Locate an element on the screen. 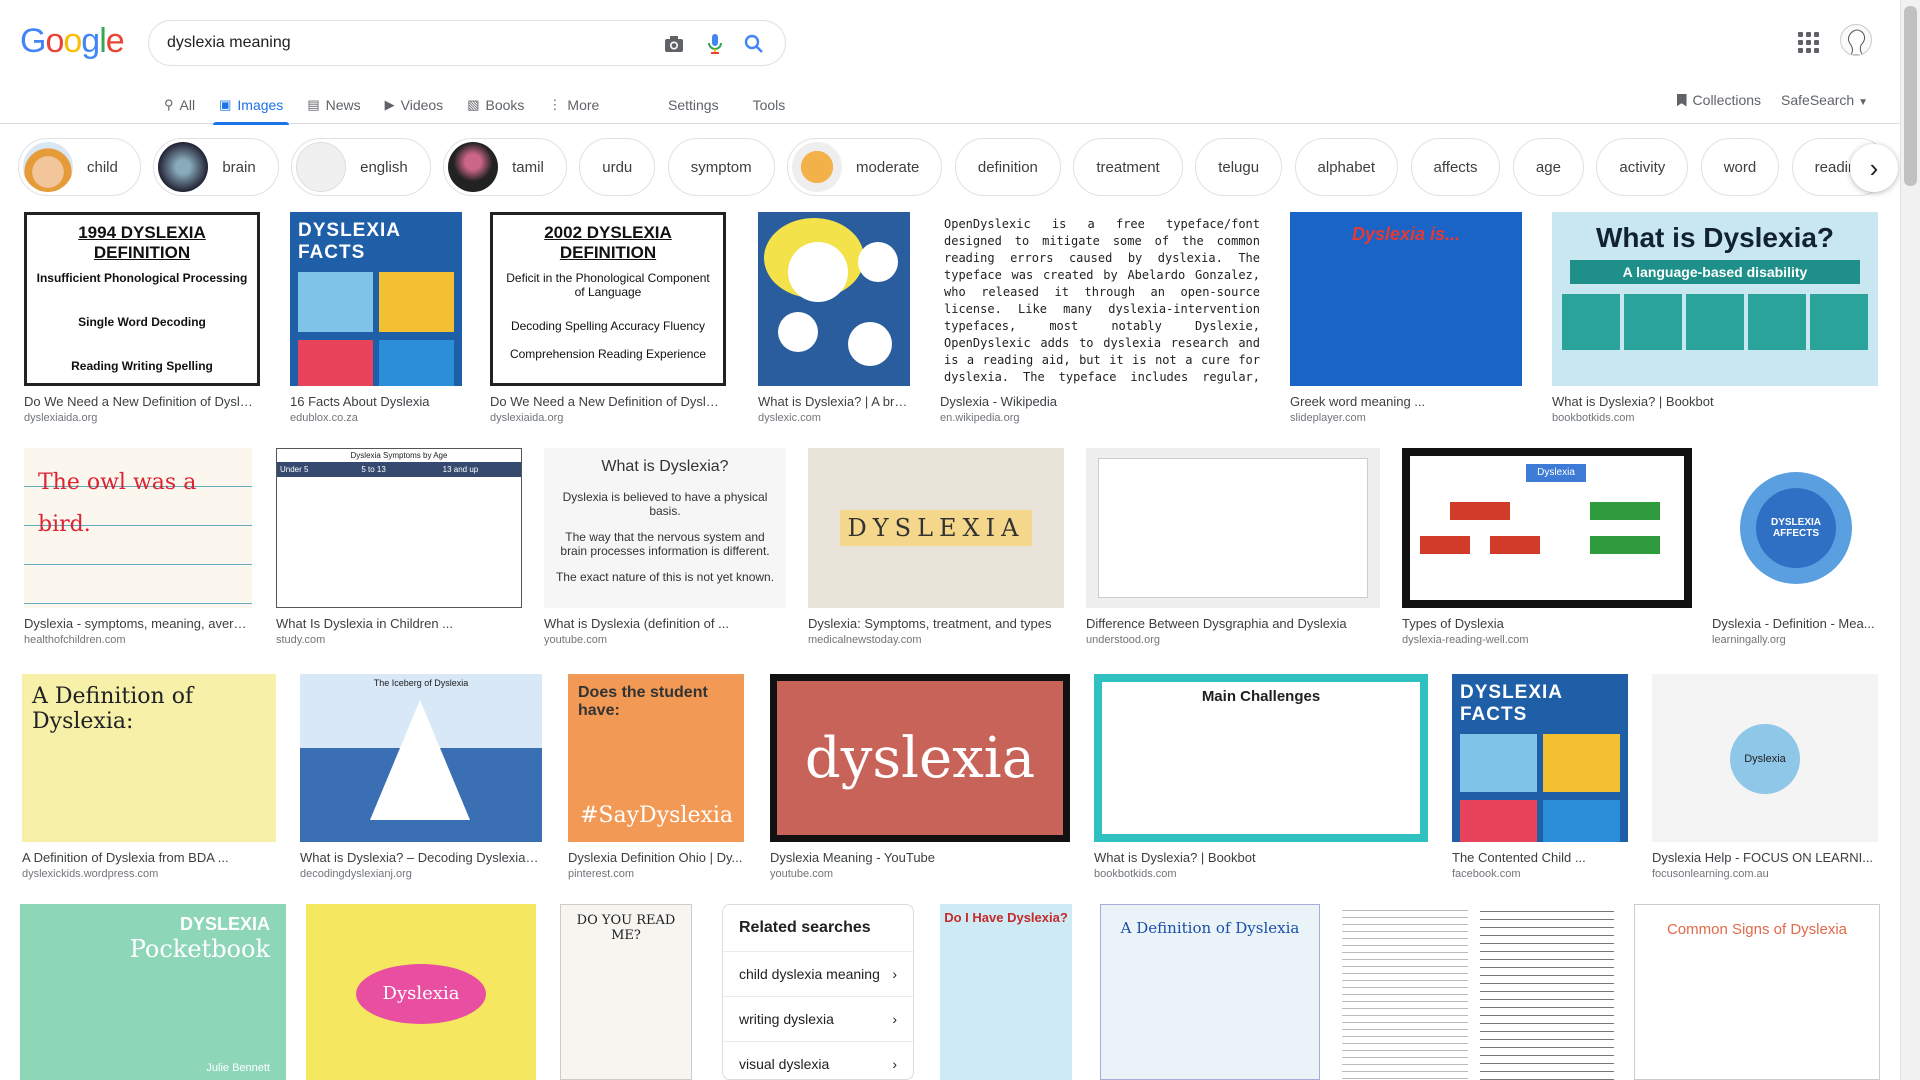  image-result: Do I Have Dyslexia? is located at coordinates (1006, 992).